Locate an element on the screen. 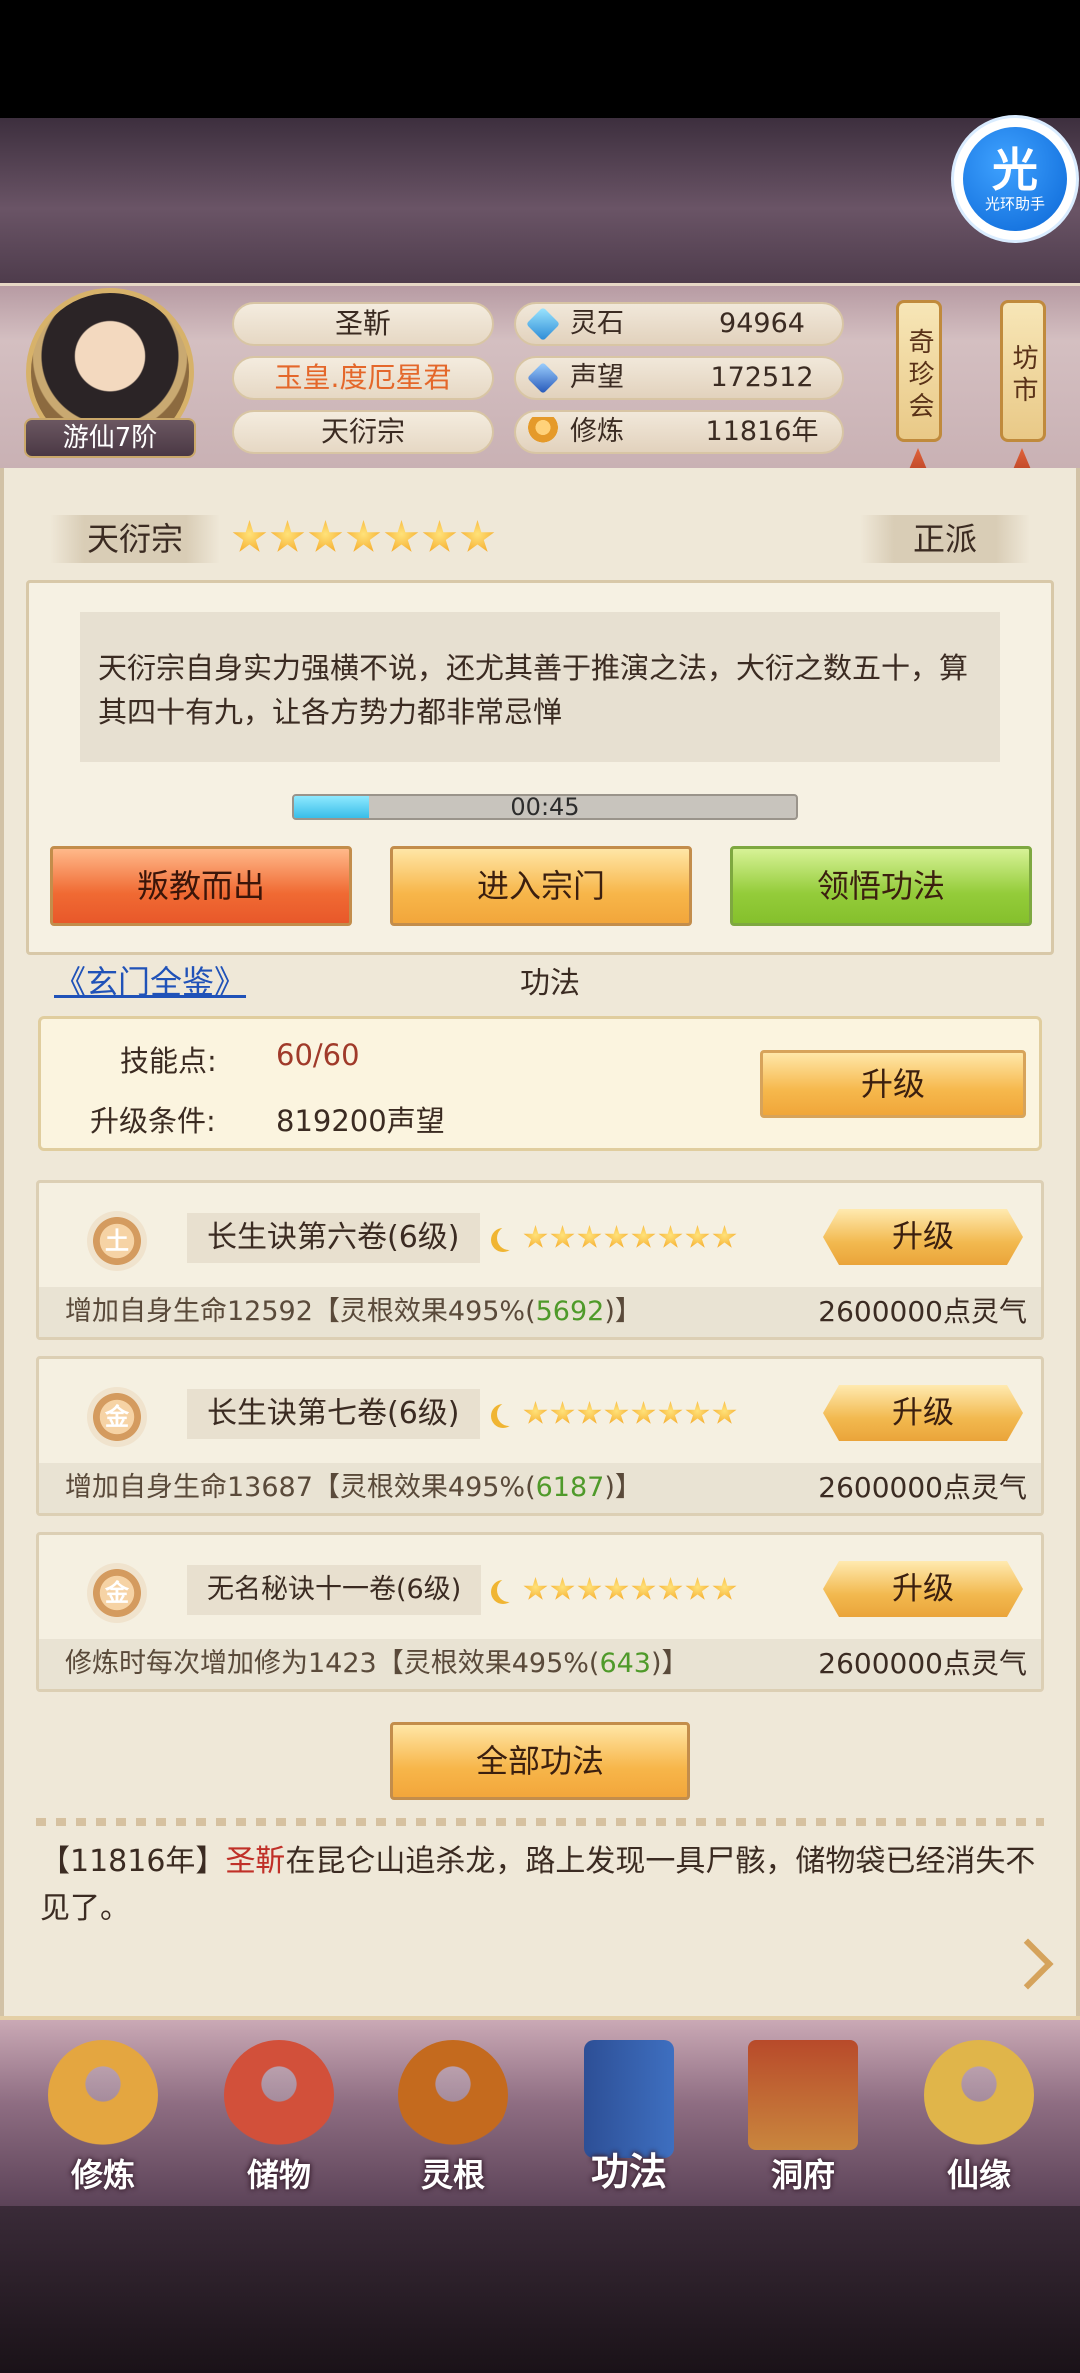  player-rank: 游仙7阶 is located at coordinates (110, 438).